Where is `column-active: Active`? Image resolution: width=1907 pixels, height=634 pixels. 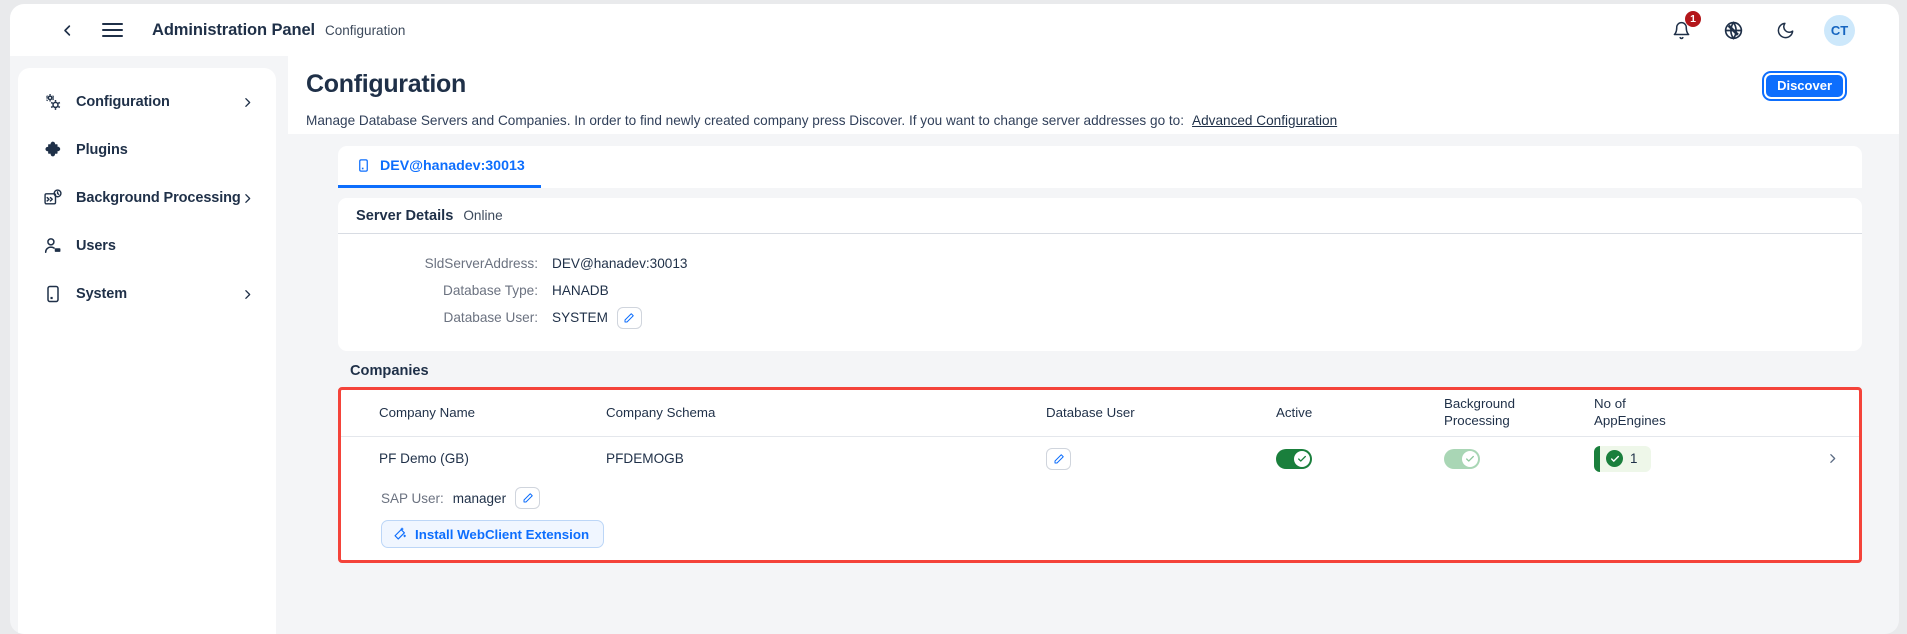
column-active: Active is located at coordinates (1294, 412).